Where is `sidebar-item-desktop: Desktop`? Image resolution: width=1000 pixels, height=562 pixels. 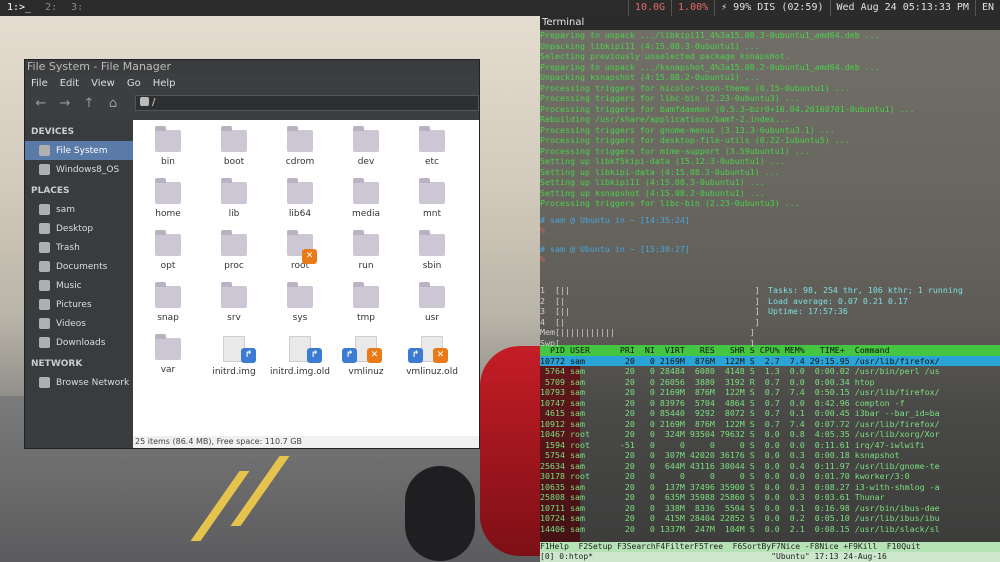 sidebar-item-desktop: Desktop is located at coordinates (79, 228).